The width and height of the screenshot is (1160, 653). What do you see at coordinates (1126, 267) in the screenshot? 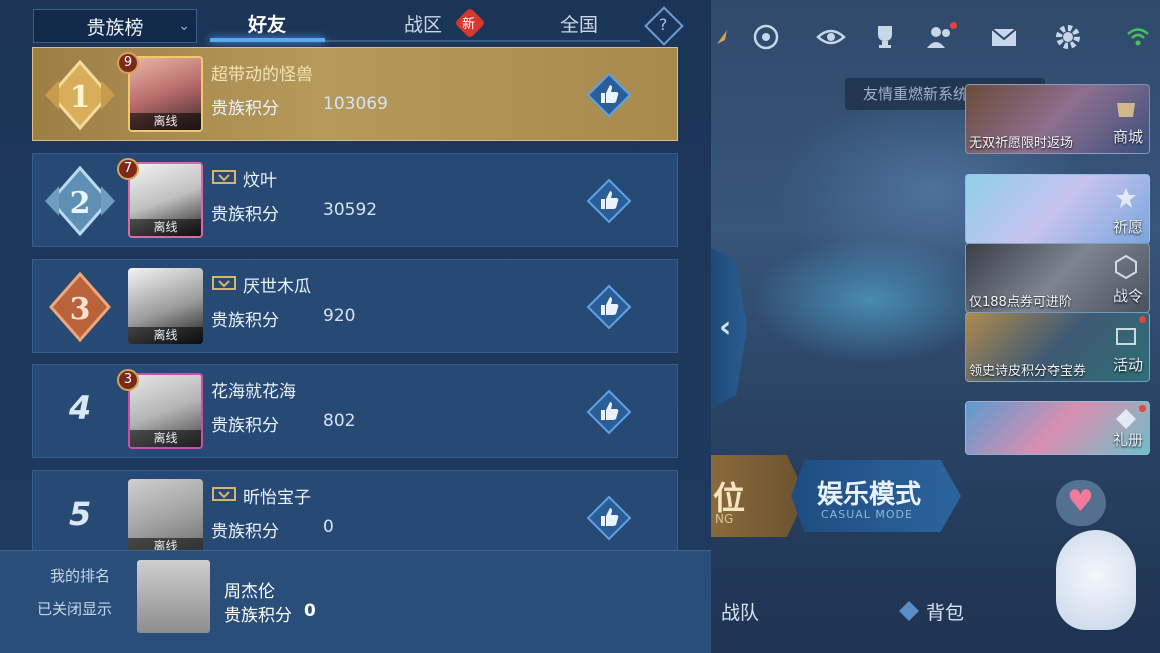
I see `battle-pass-icon` at bounding box center [1126, 267].